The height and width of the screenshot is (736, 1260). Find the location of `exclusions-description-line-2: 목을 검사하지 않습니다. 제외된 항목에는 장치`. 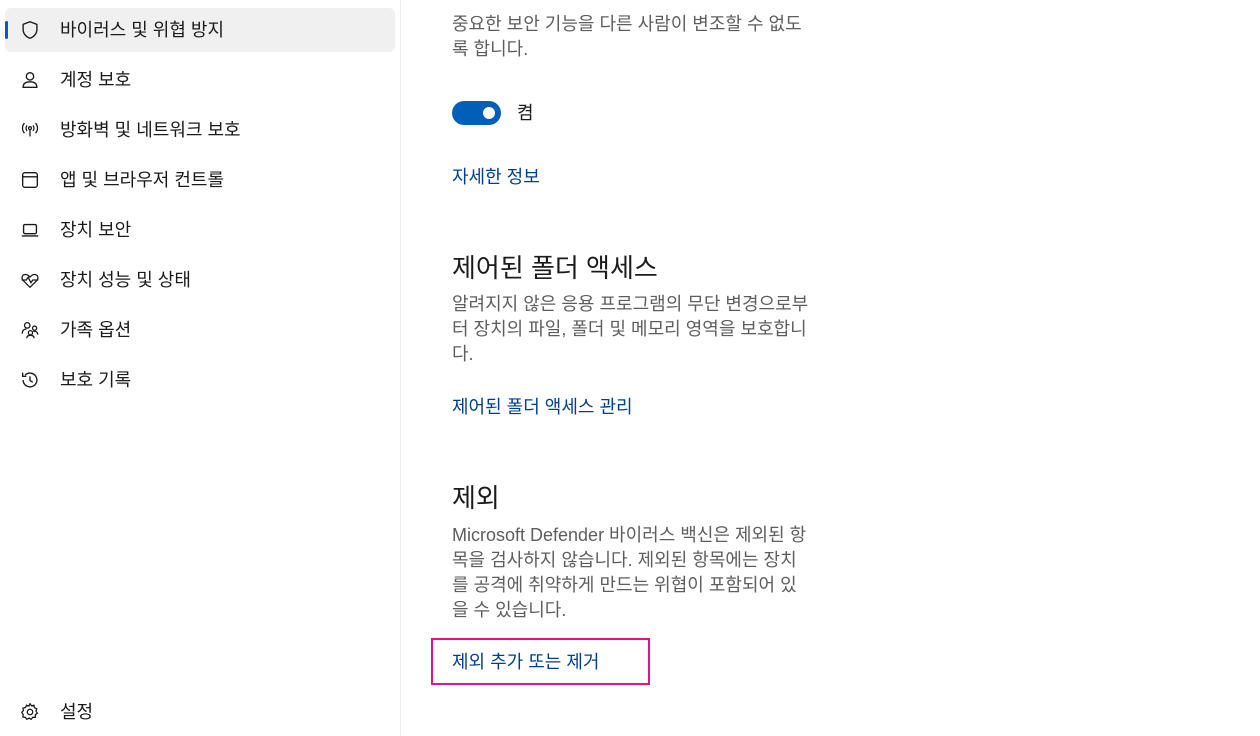

exclusions-description-line-2: 목을 검사하지 않습니다. 제외된 항목에는 장치 is located at coordinates (624, 560).